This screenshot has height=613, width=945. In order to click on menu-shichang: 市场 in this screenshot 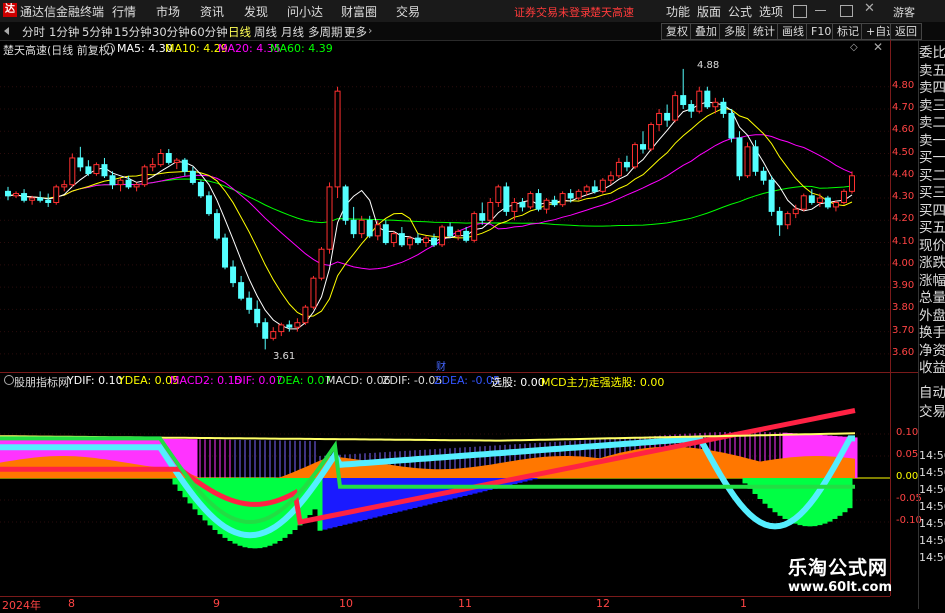, I will do `click(168, 11)`.